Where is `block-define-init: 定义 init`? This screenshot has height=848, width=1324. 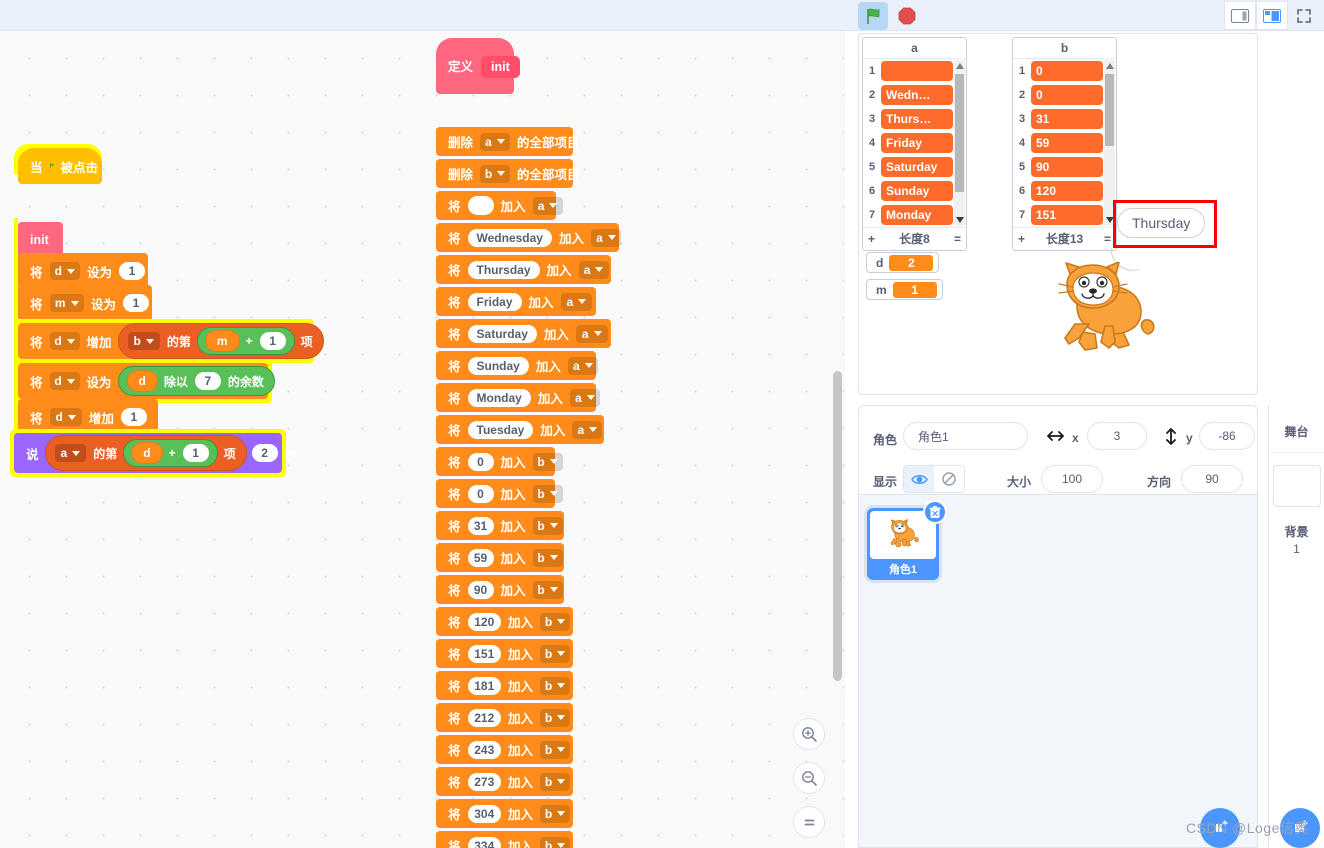 block-define-init: 定义 init is located at coordinates (478, 66).